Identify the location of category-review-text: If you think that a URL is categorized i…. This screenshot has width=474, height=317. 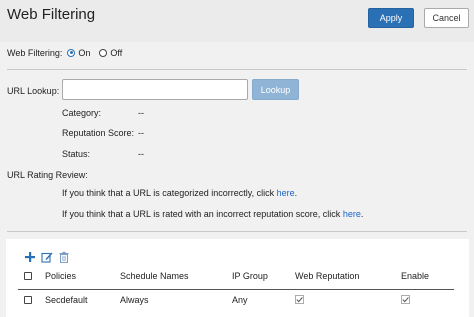
(179, 193).